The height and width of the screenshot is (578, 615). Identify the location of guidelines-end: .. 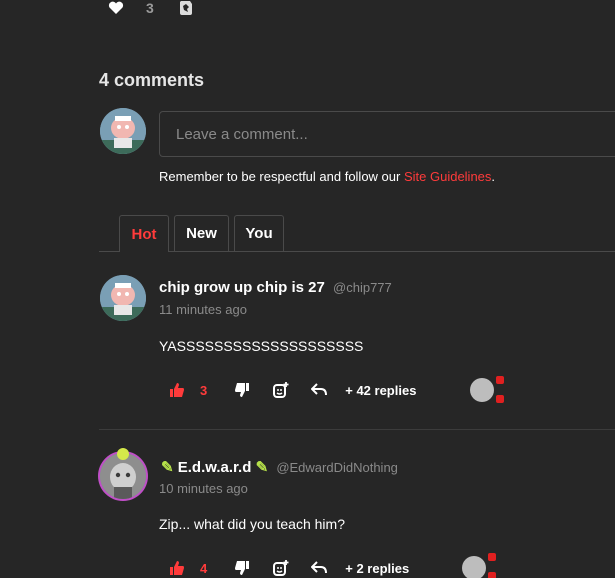
(493, 176).